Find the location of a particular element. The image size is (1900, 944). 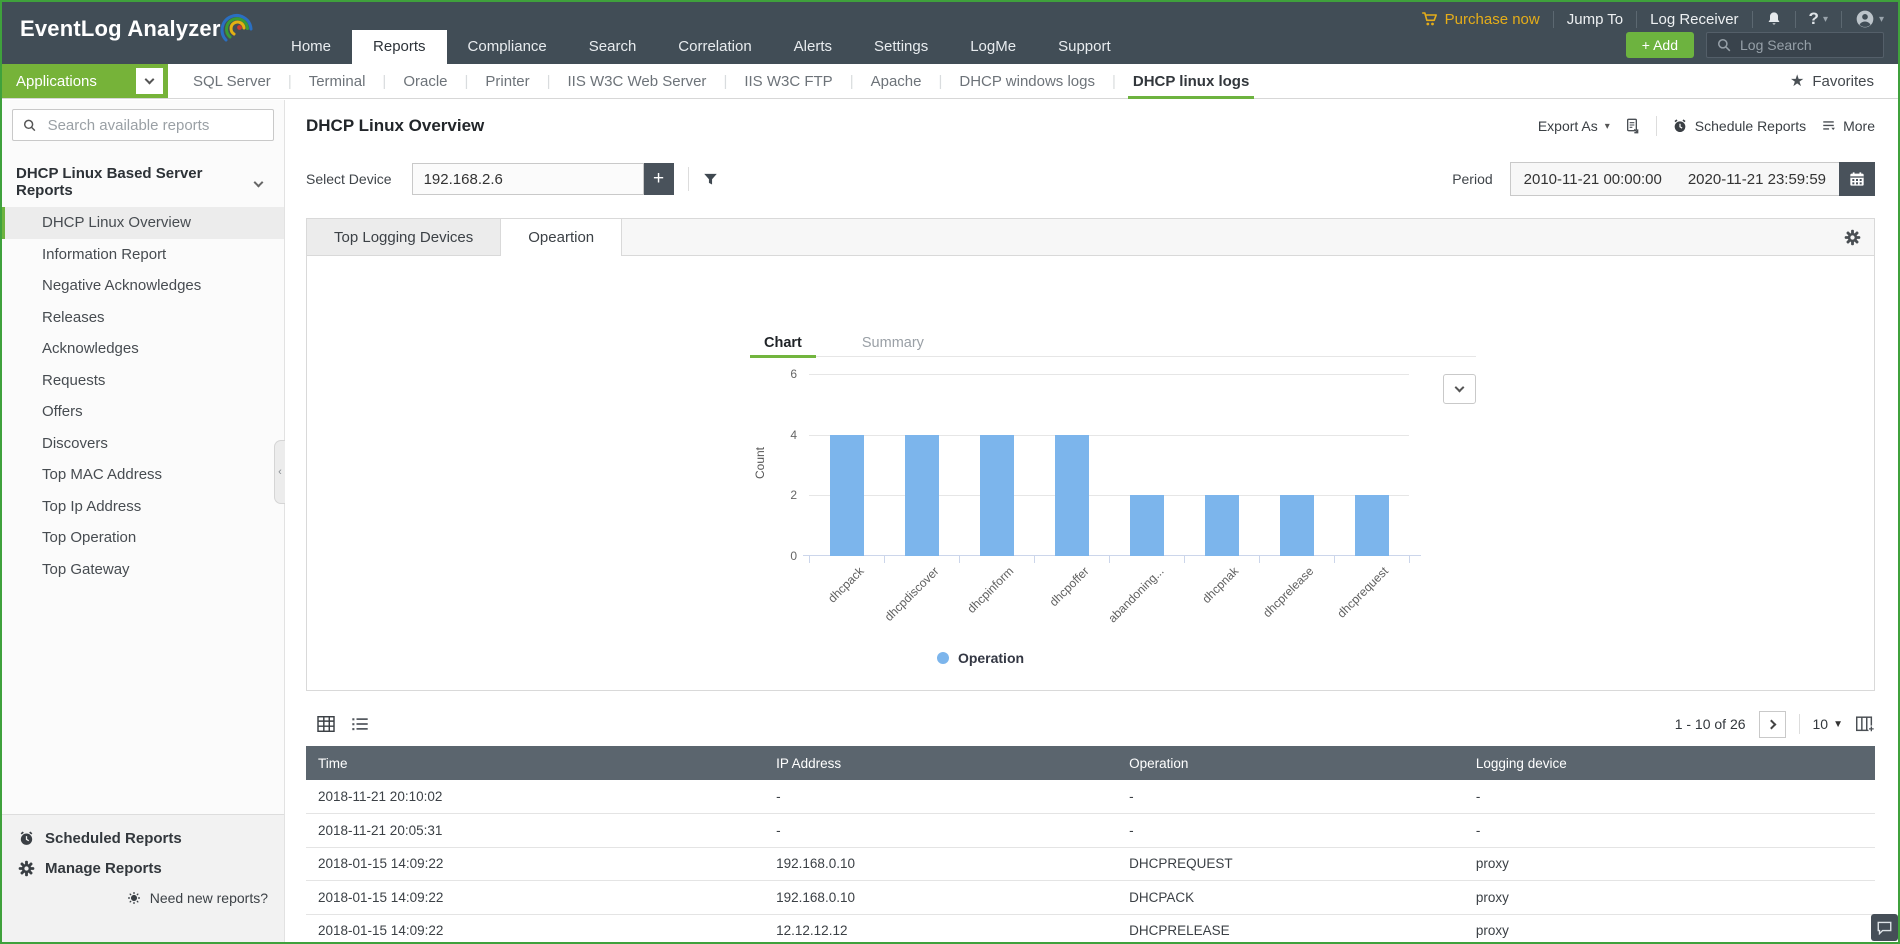

sidebar-item-releases: Releases is located at coordinates (143, 318).